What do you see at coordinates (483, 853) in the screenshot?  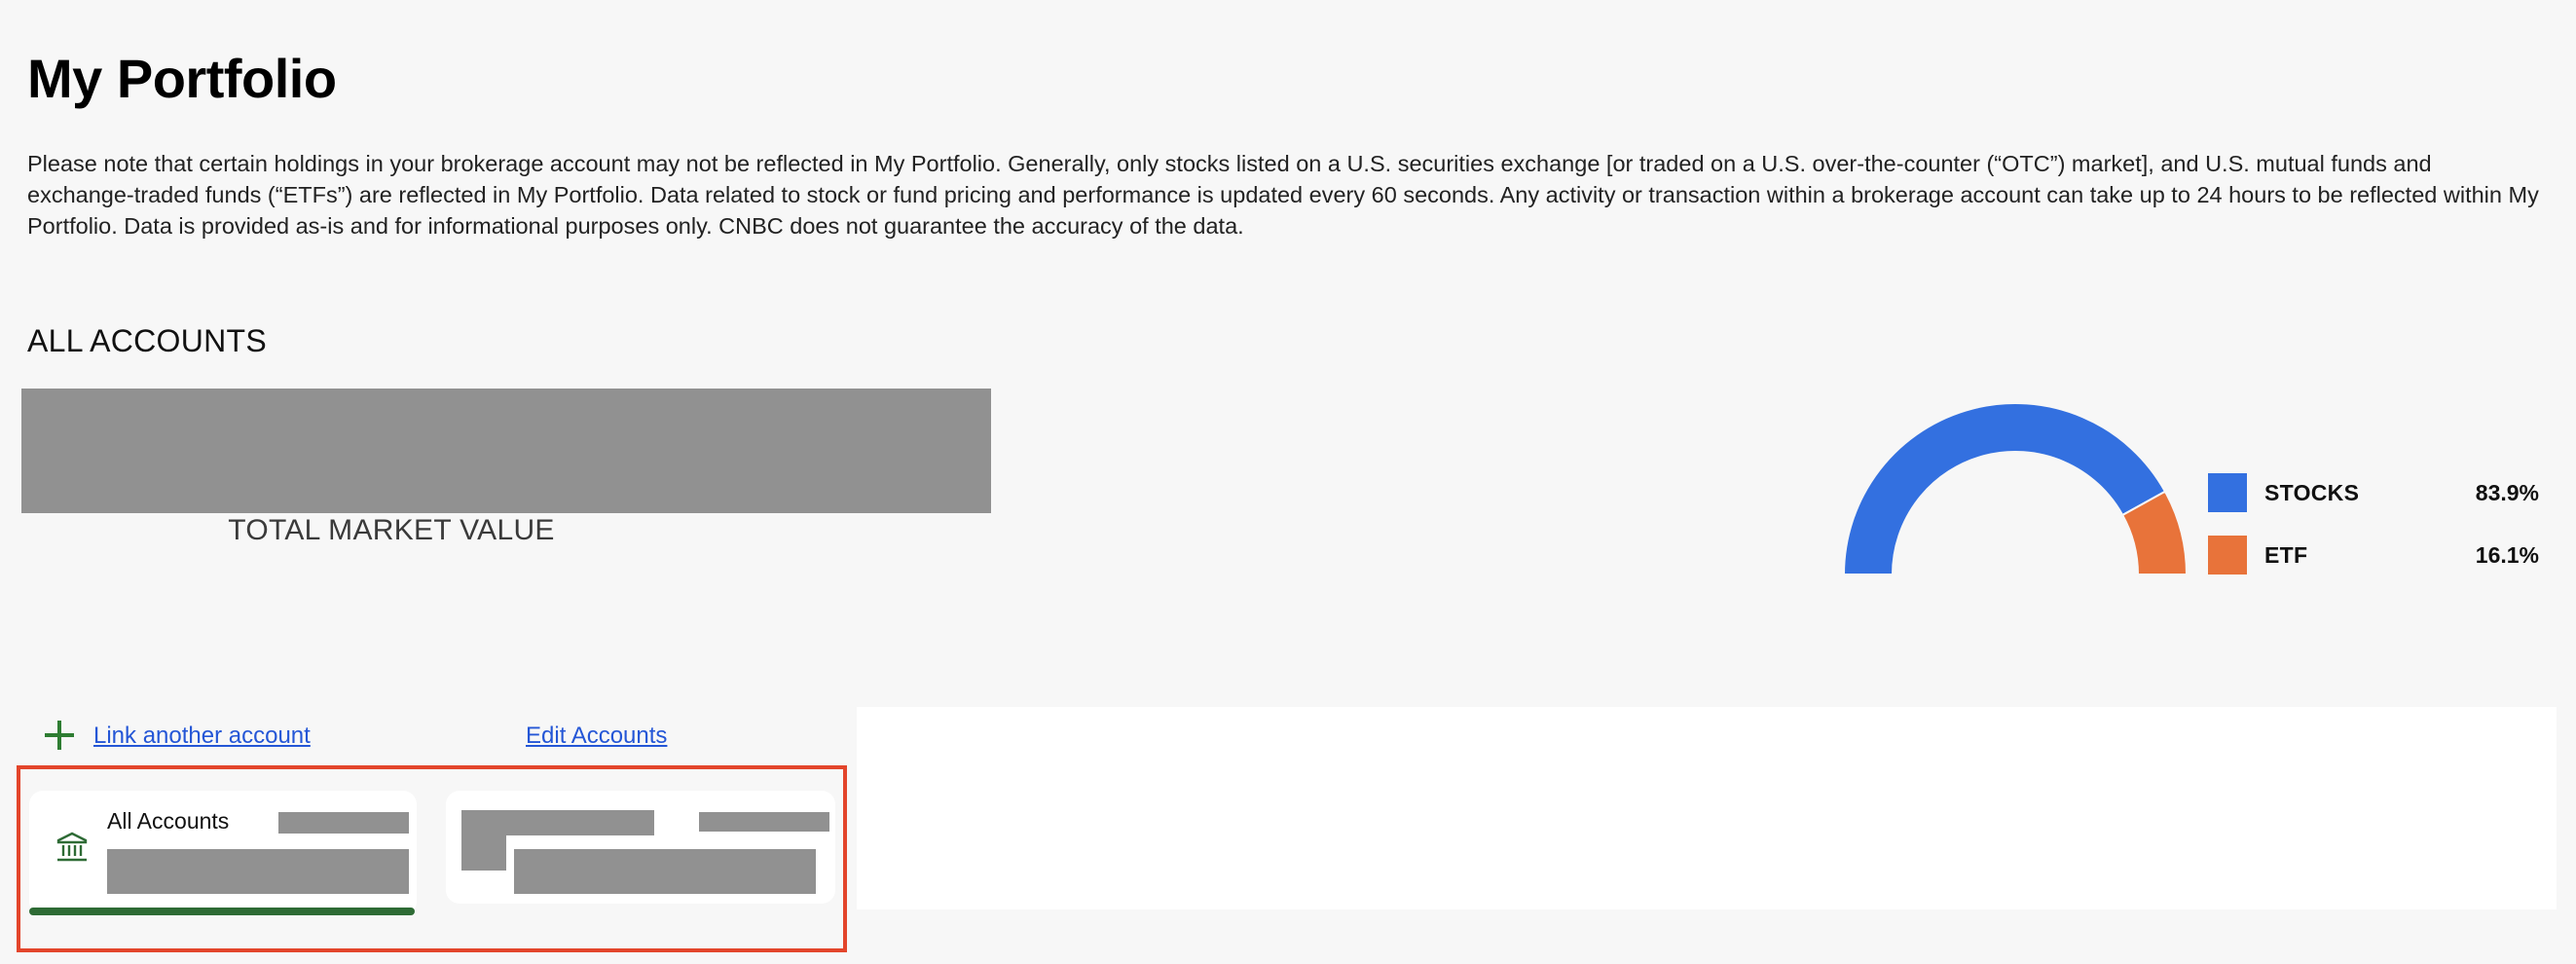 I see `redacted-icon` at bounding box center [483, 853].